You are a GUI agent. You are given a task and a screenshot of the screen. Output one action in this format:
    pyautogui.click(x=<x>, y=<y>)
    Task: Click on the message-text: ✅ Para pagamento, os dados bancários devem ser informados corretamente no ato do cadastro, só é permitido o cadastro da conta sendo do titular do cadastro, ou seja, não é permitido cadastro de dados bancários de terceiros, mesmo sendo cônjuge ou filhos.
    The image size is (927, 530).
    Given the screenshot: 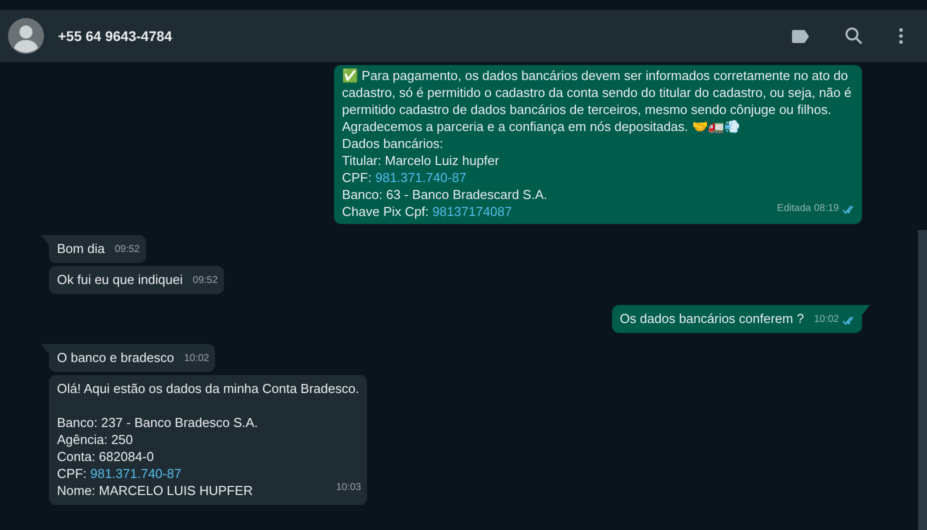 What is the action you would take?
    pyautogui.click(x=597, y=92)
    